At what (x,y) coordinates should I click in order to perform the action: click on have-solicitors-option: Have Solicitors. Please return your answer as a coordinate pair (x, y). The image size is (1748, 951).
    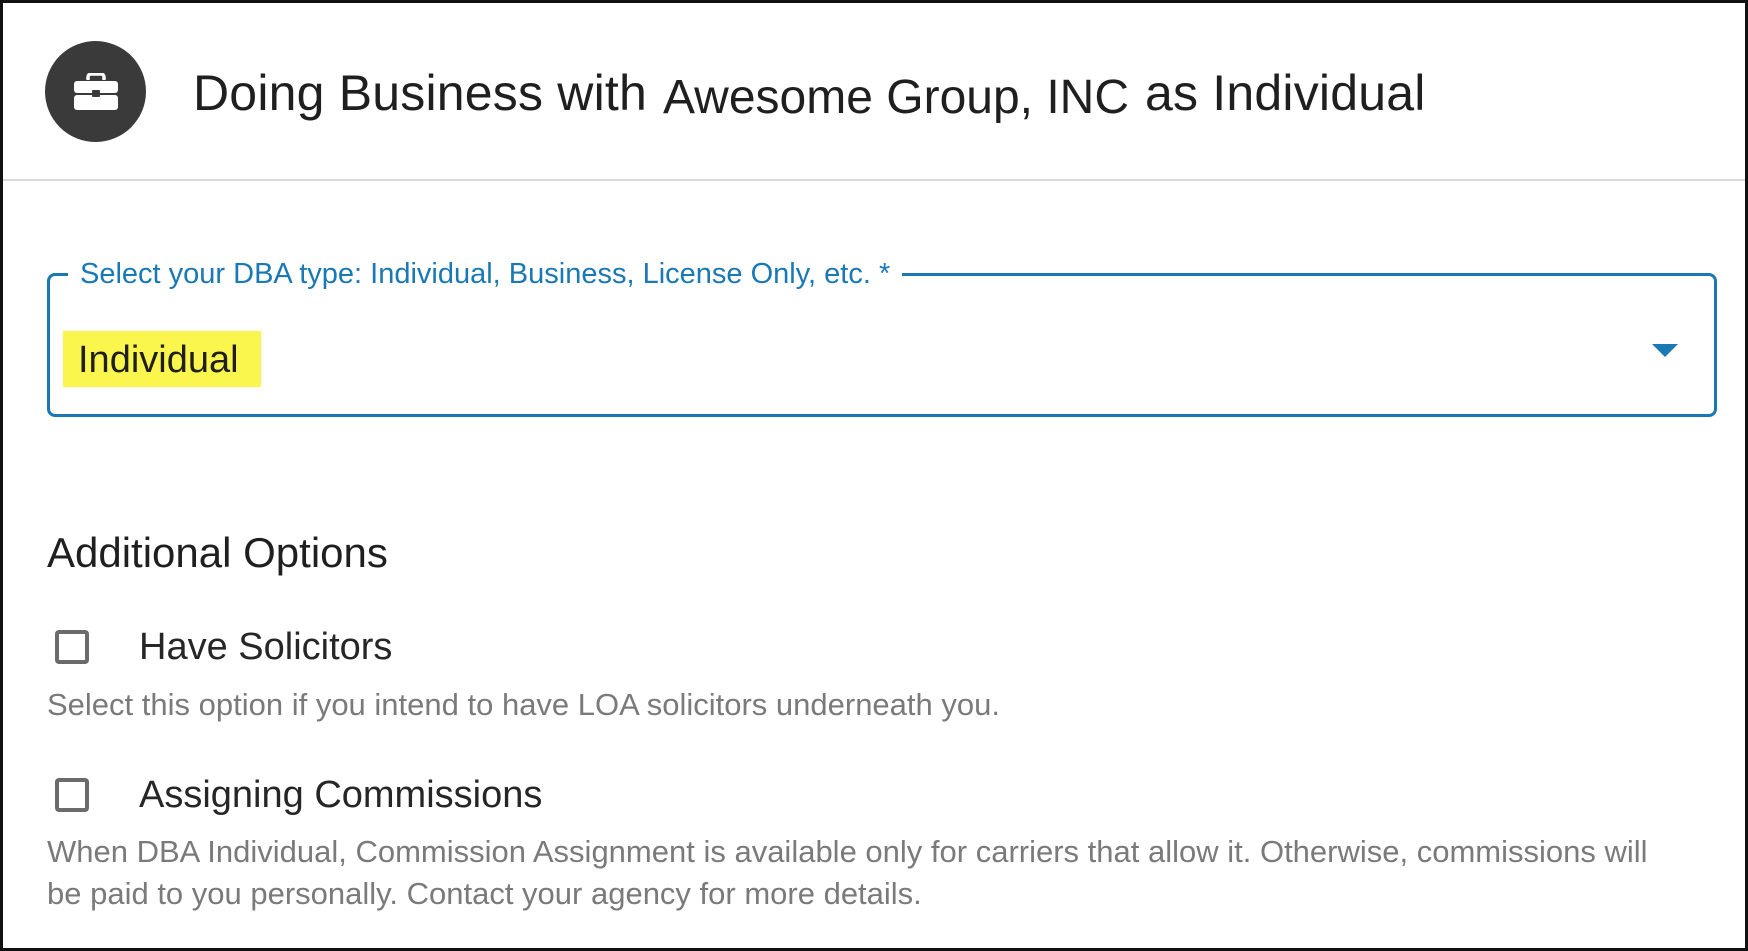
    Looking at the image, I should click on (219, 647).